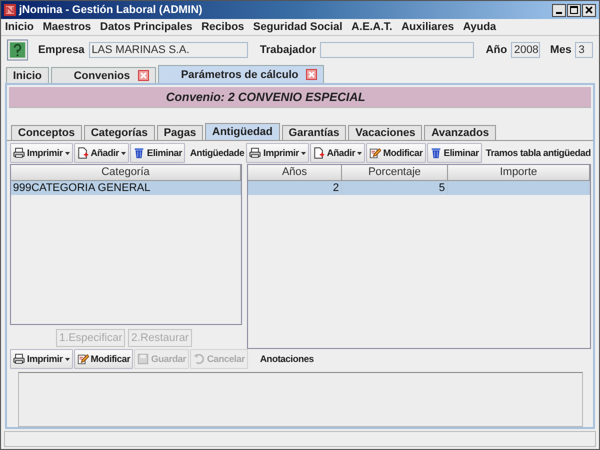 The height and width of the screenshot is (450, 600). What do you see at coordinates (146, 27) in the screenshot?
I see `menu-item: Datos Principales` at bounding box center [146, 27].